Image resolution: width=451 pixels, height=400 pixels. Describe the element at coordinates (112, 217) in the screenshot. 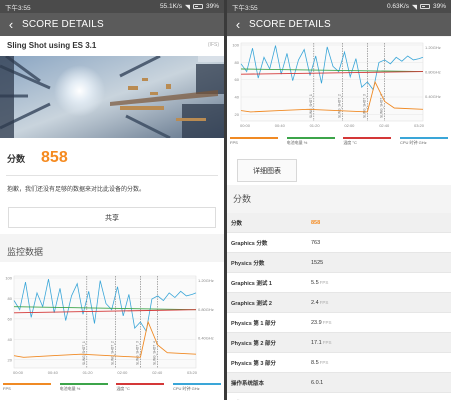

I see `share-button: 共享` at that location.